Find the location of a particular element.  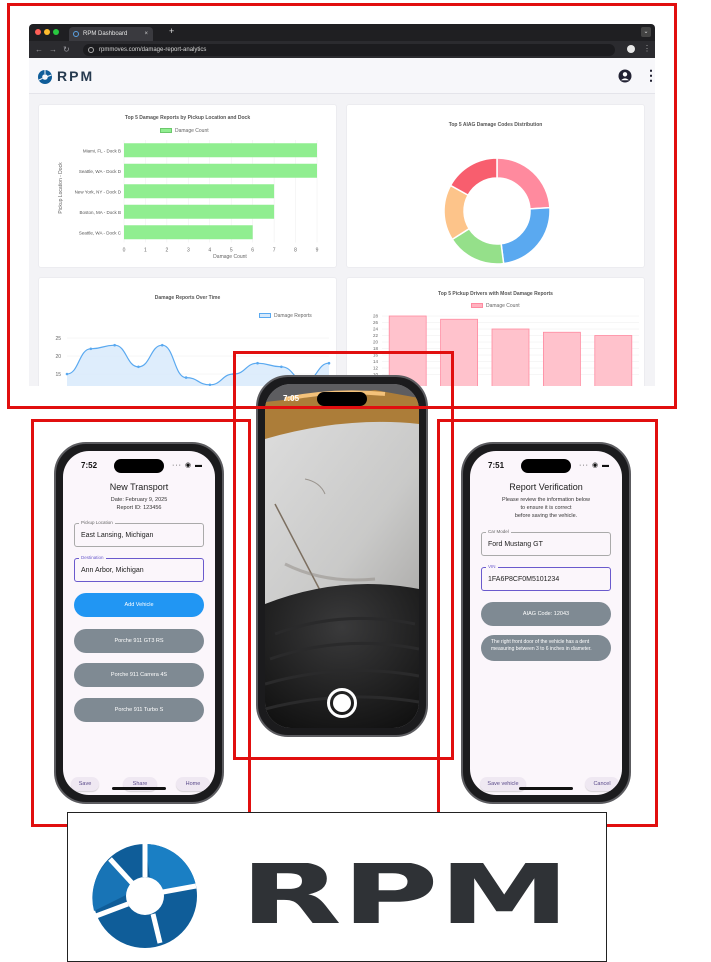

rpm-logo-large-icon is located at coordinates (144, 896).